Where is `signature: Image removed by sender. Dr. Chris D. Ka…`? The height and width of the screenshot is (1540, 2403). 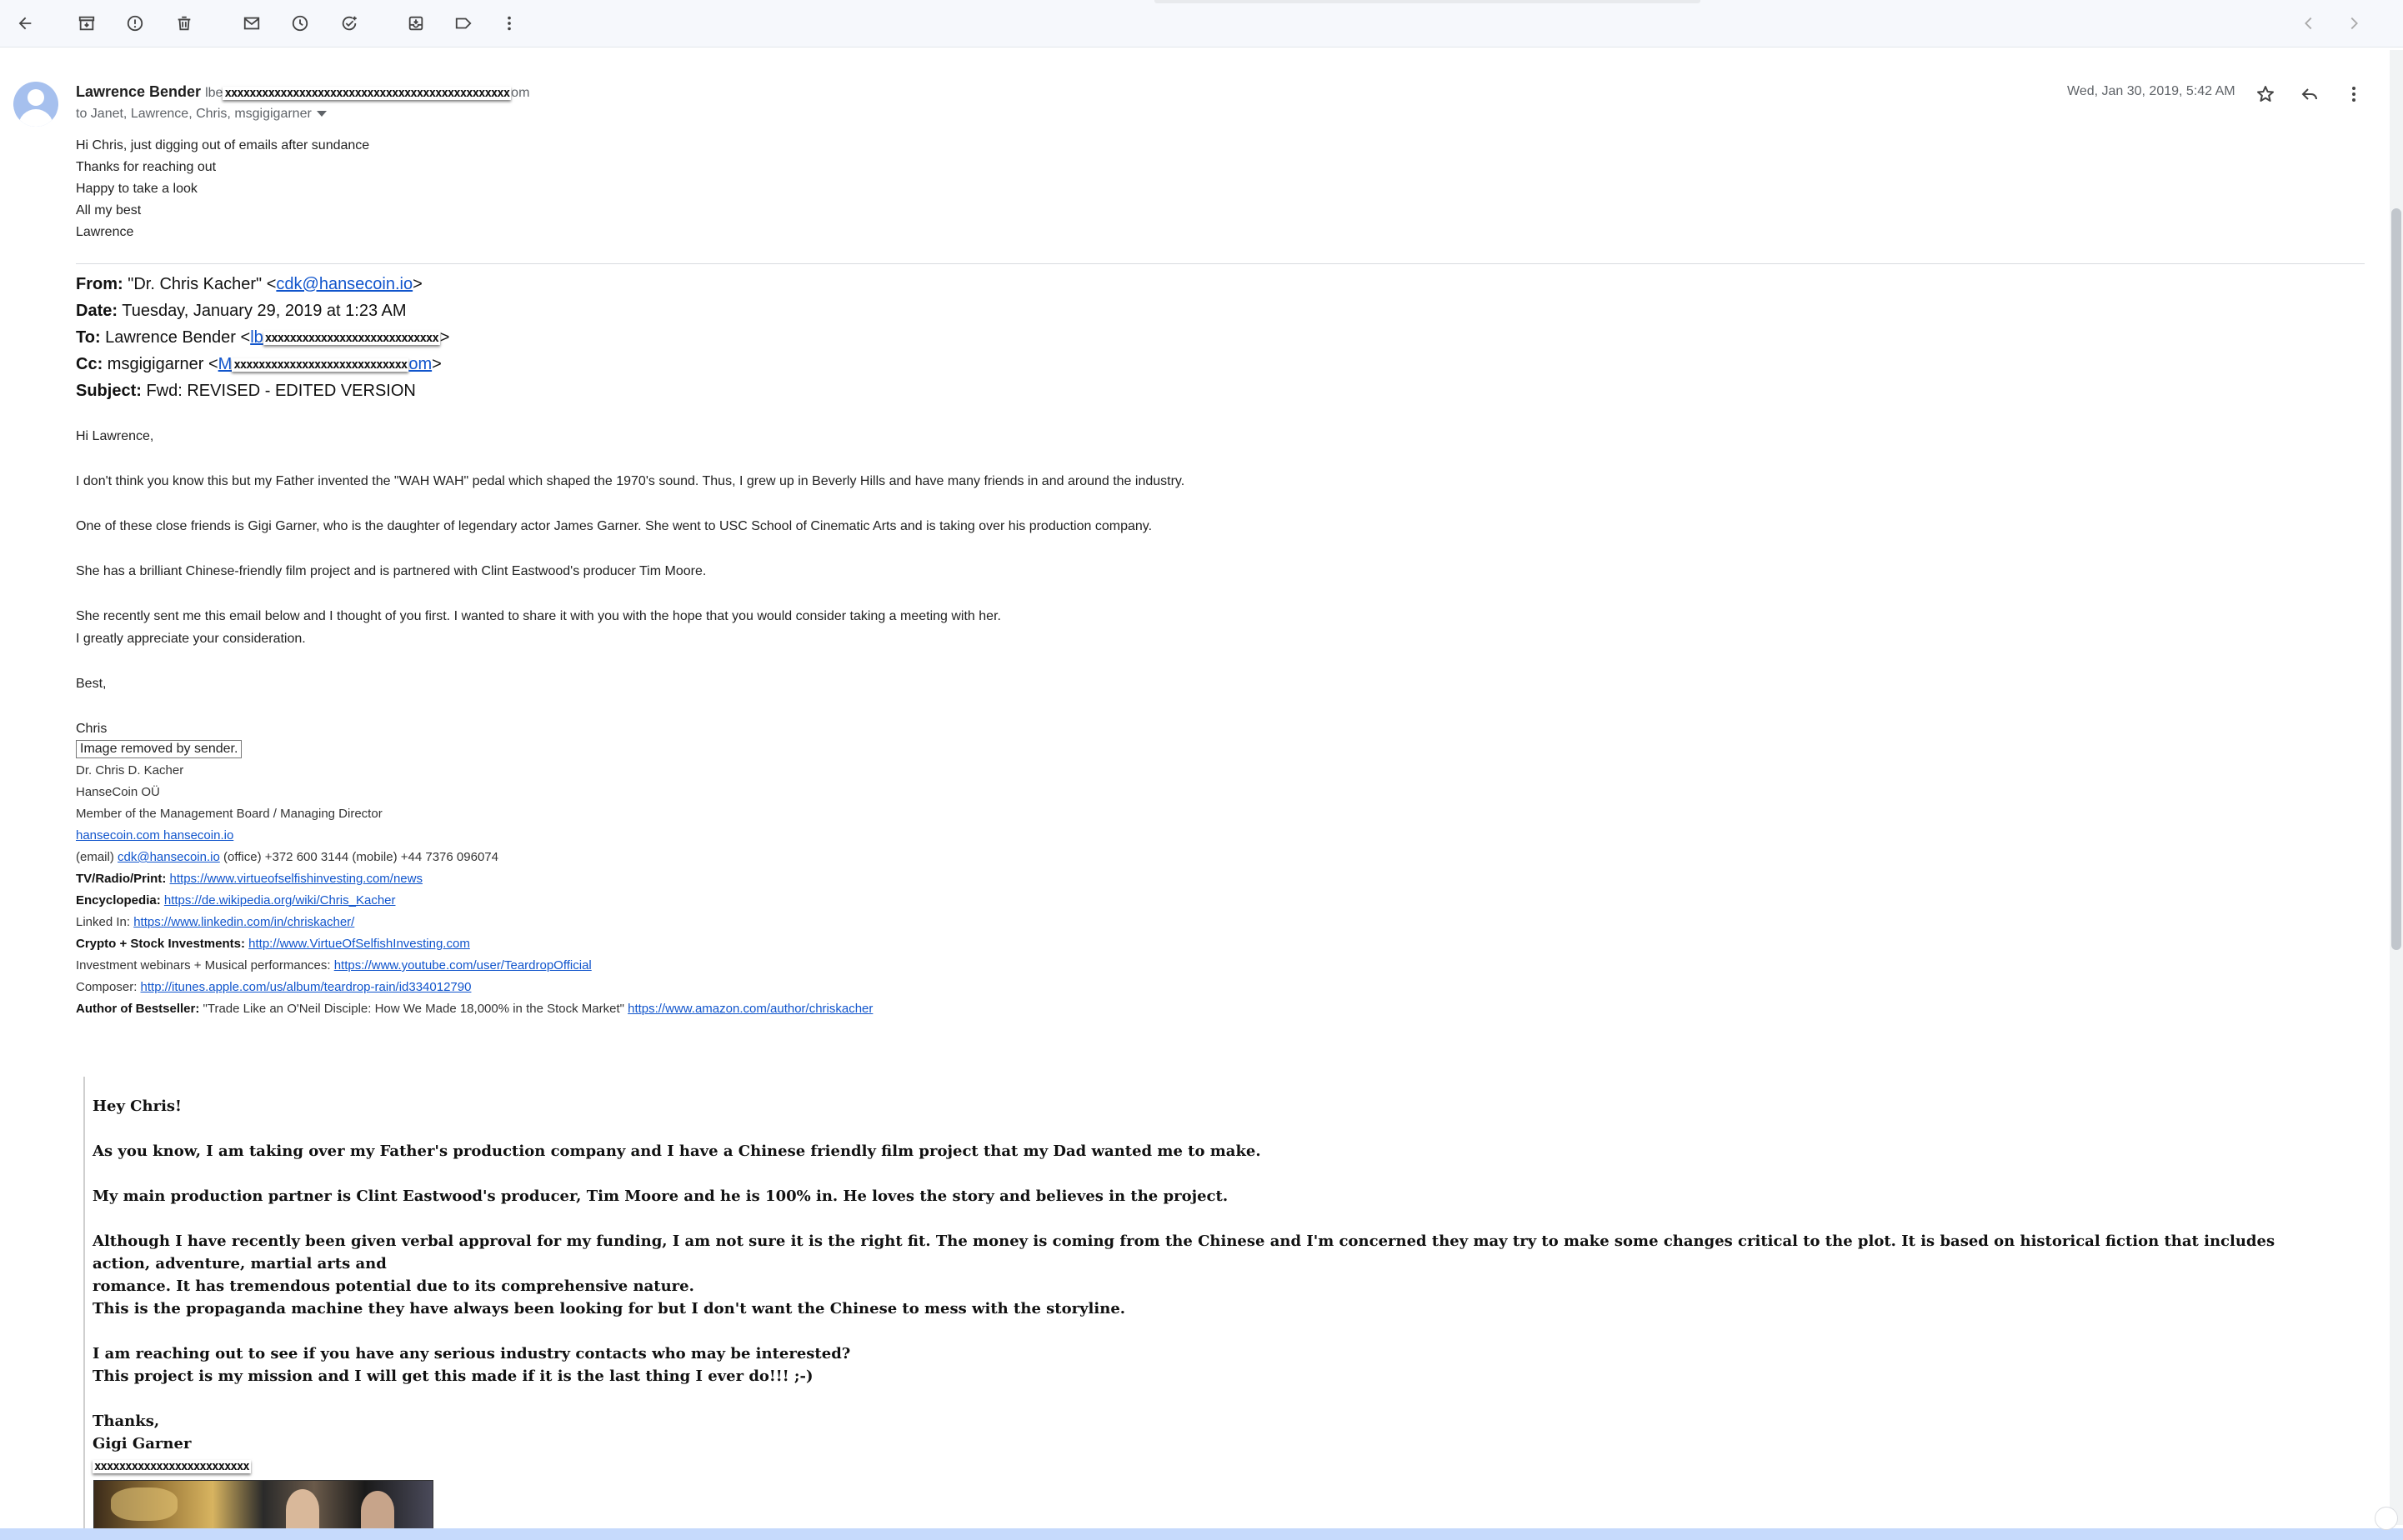
signature: Image removed by sender. Dr. Chris D. Ka… is located at coordinates (475, 878).